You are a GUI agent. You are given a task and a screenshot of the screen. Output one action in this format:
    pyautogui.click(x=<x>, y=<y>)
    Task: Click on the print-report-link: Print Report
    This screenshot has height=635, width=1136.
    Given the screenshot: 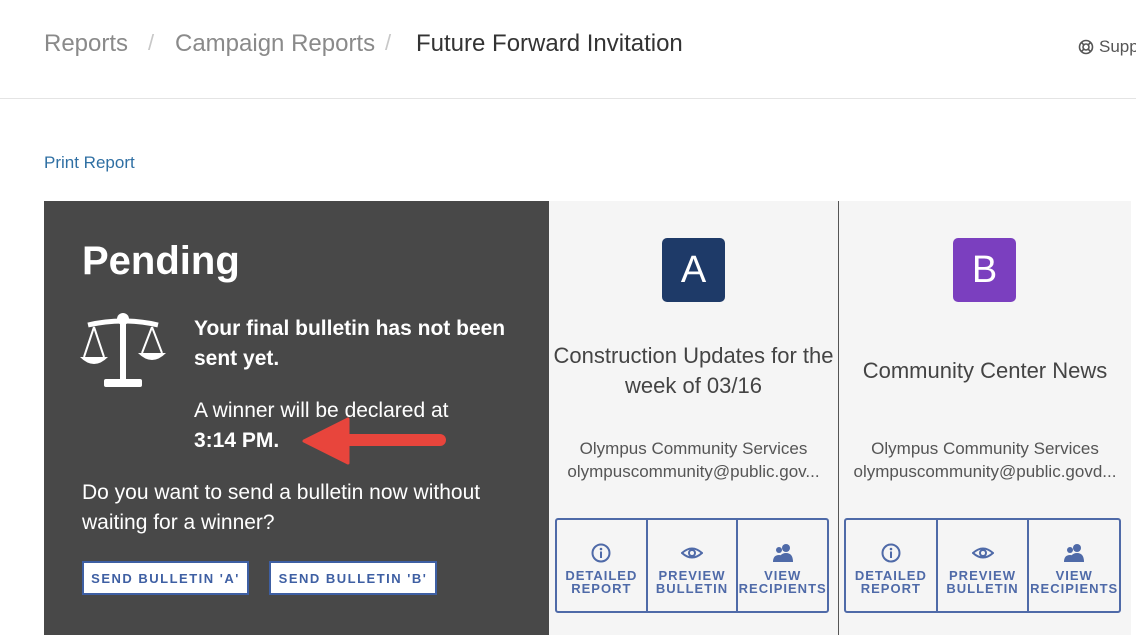 What is the action you would take?
    pyautogui.click(x=89, y=163)
    